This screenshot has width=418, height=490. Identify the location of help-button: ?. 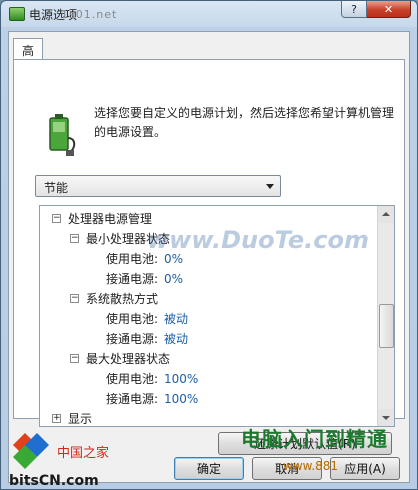
(354, 9).